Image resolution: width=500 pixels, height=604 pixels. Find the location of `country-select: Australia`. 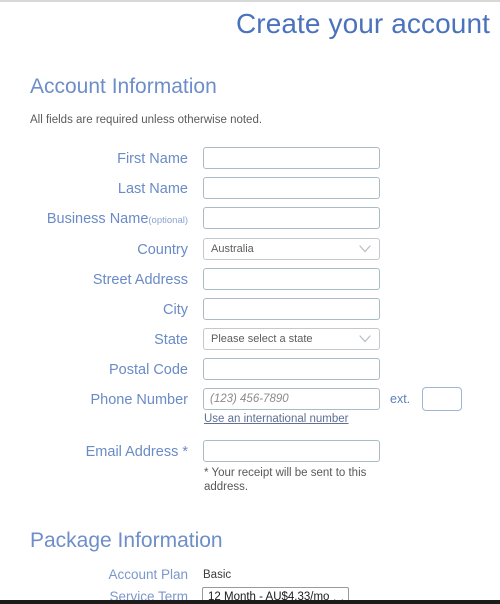

country-select: Australia is located at coordinates (291, 249).